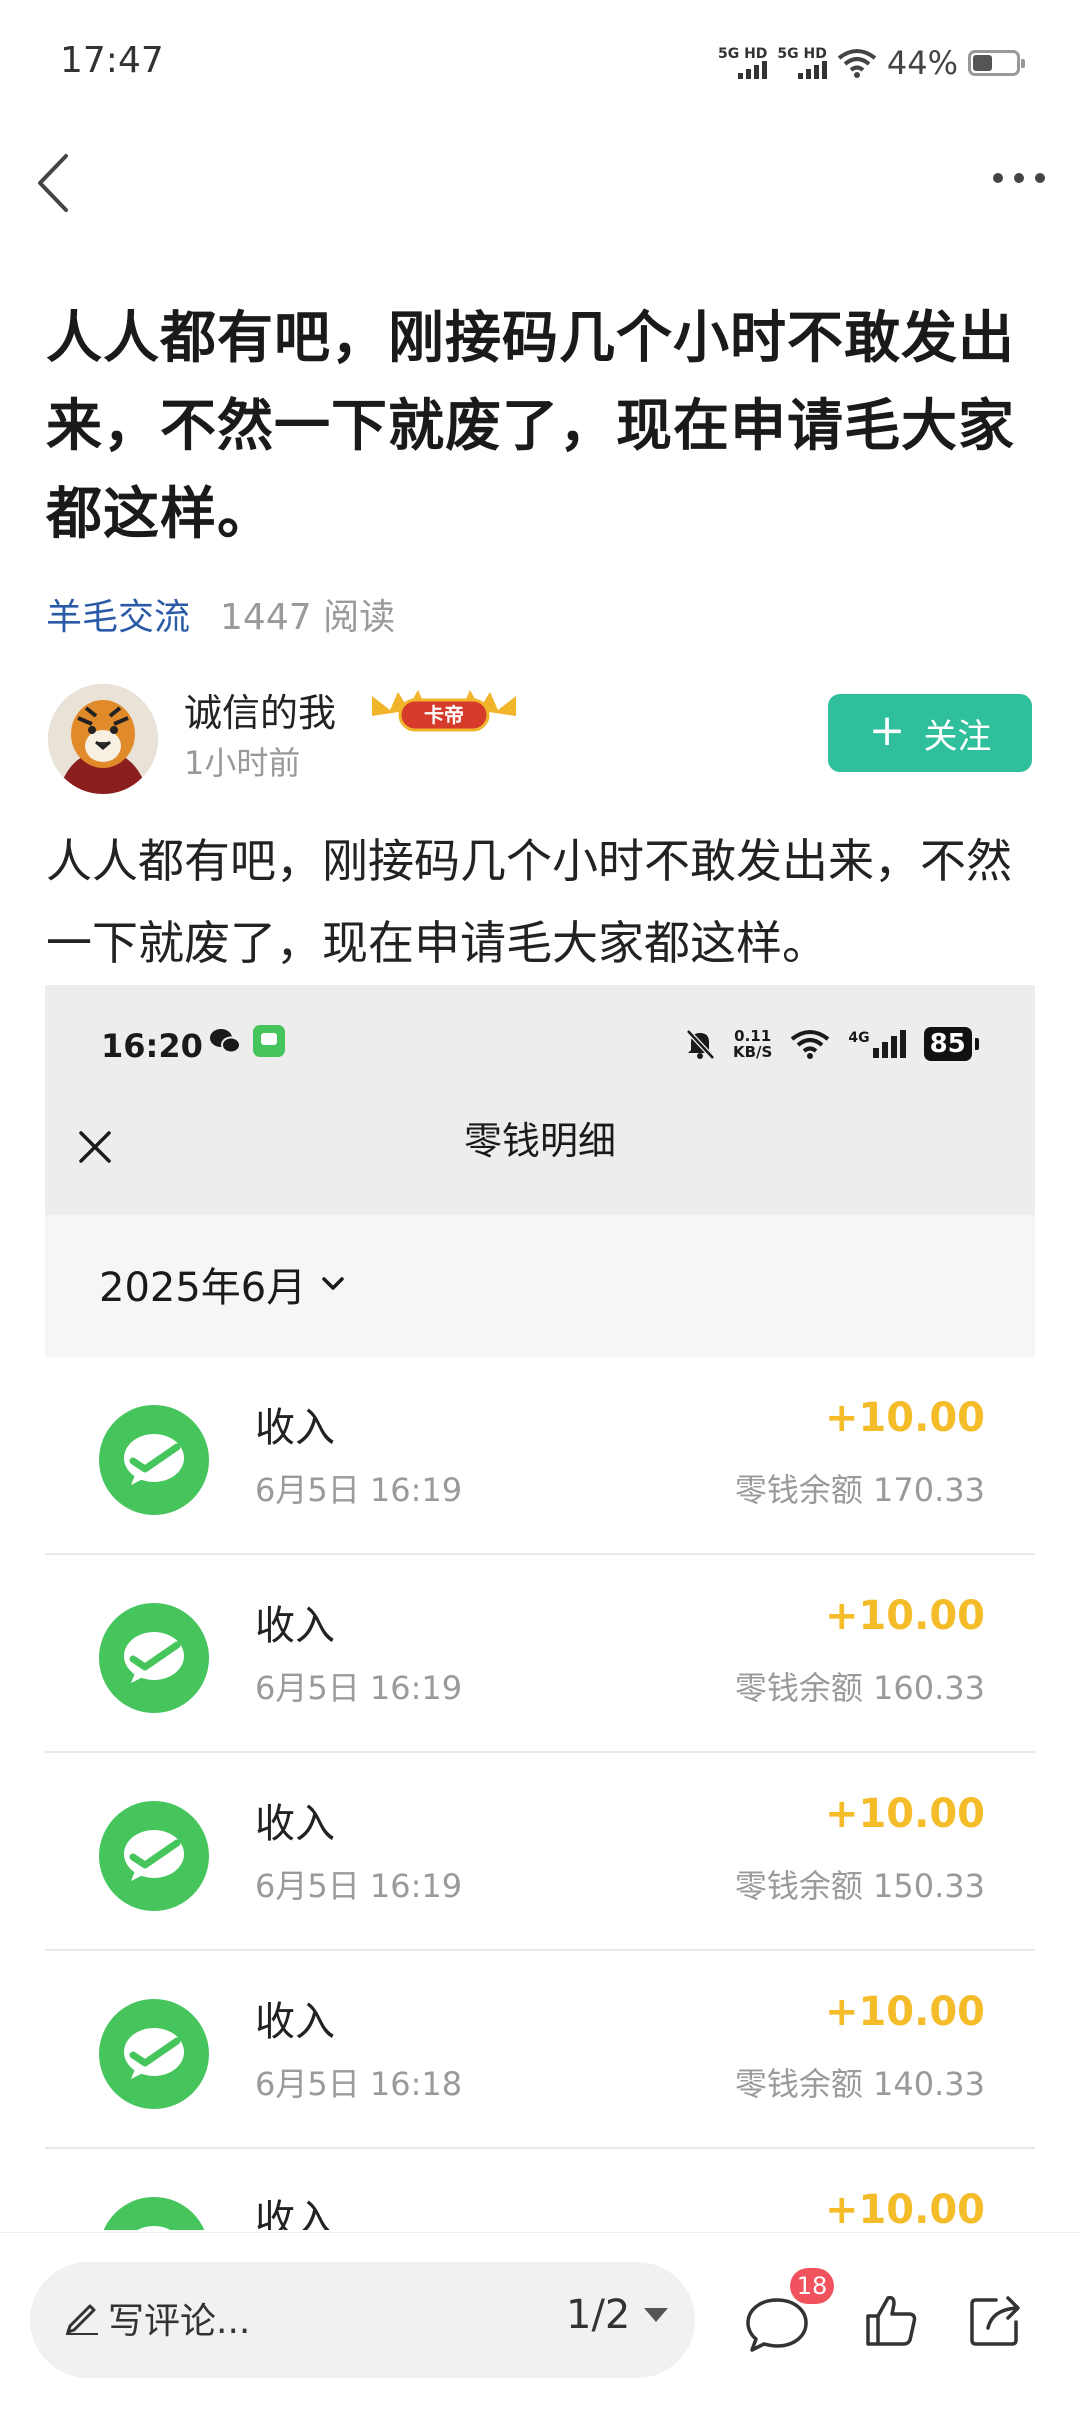 Image resolution: width=1080 pixels, height=2409 pixels. What do you see at coordinates (82, 2319) in the screenshot?
I see `pen-icon` at bounding box center [82, 2319].